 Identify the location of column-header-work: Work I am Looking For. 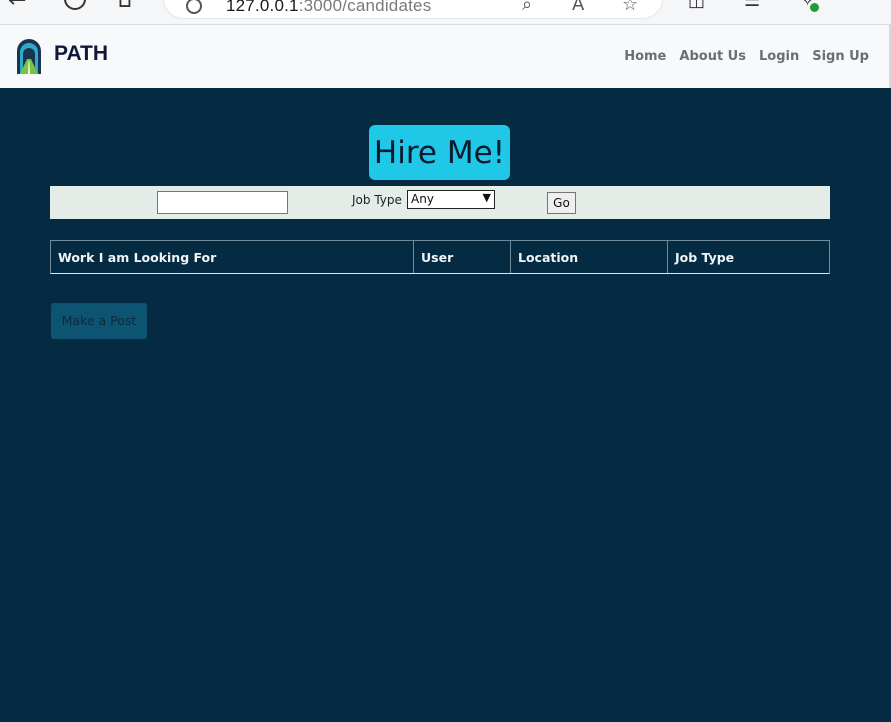
(232, 257).